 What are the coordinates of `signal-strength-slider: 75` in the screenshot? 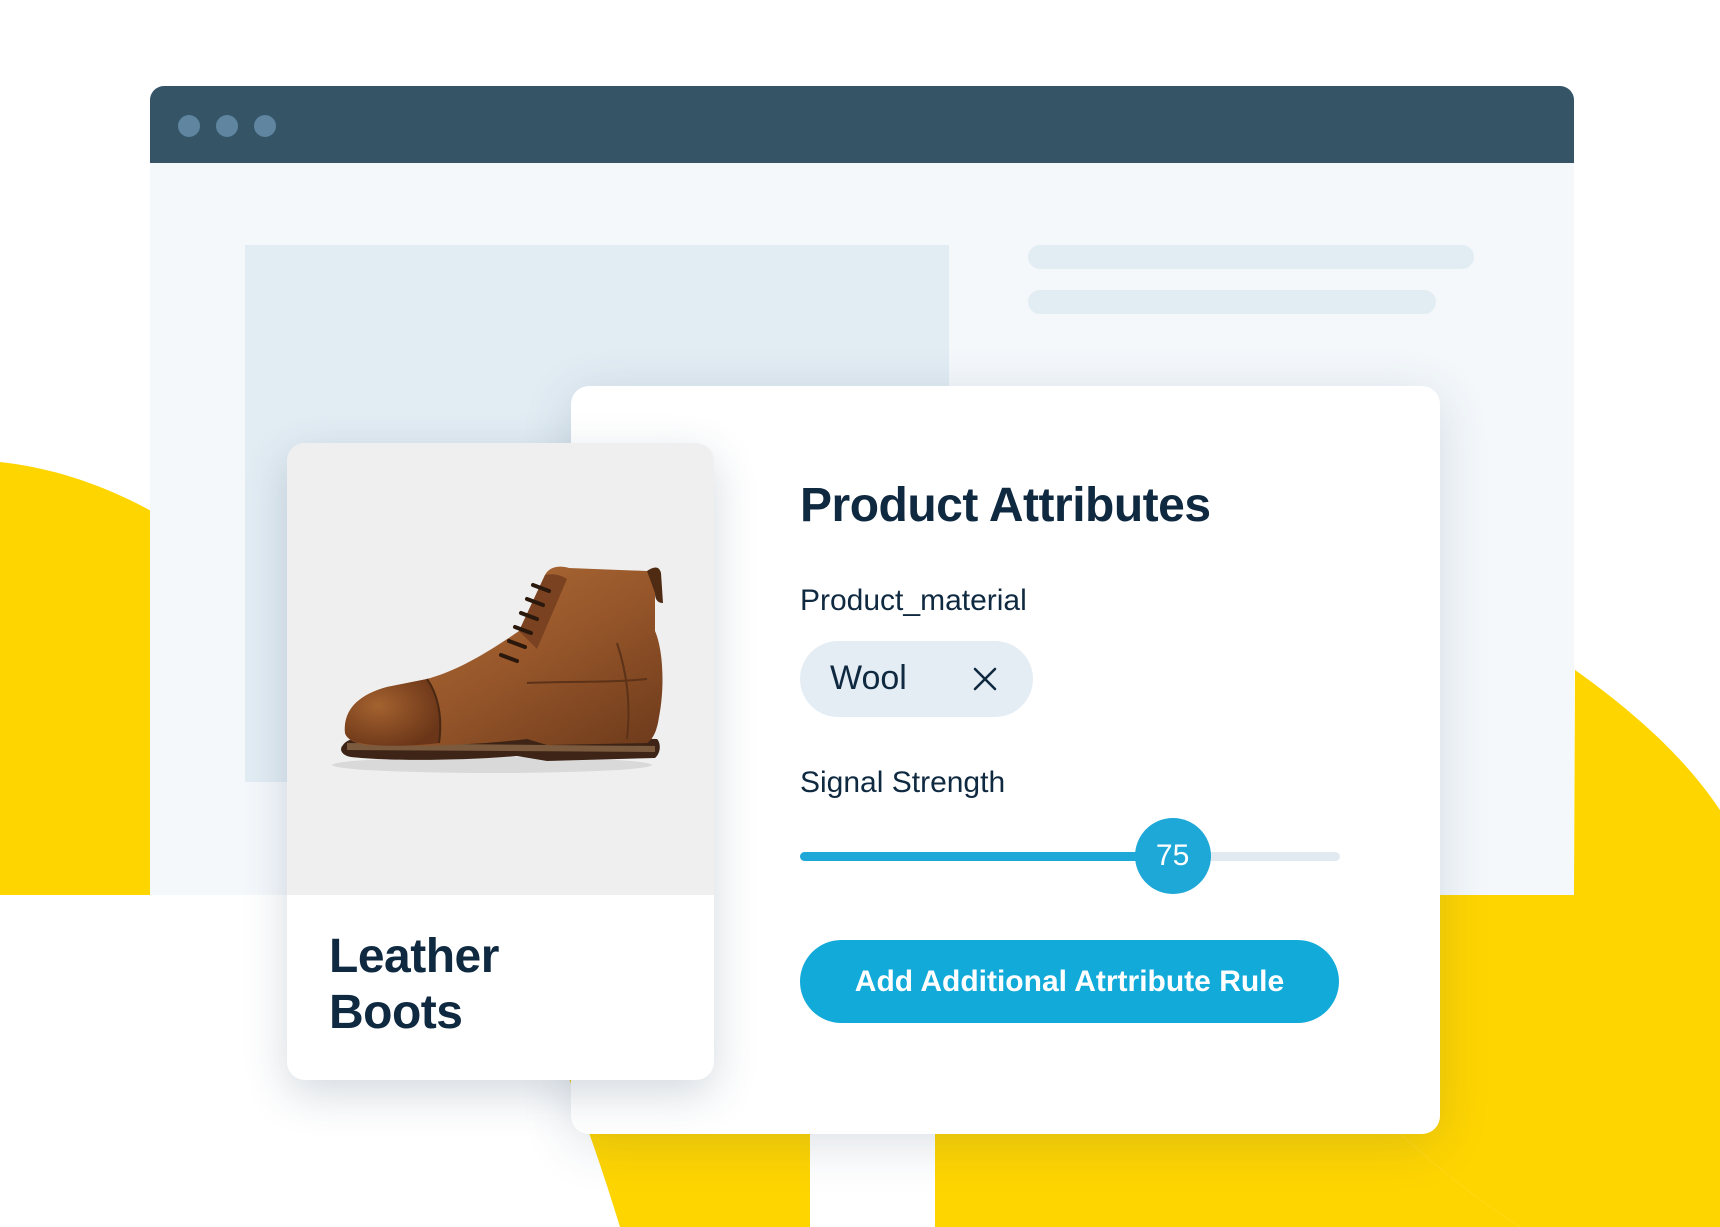 It's located at (1070, 856).